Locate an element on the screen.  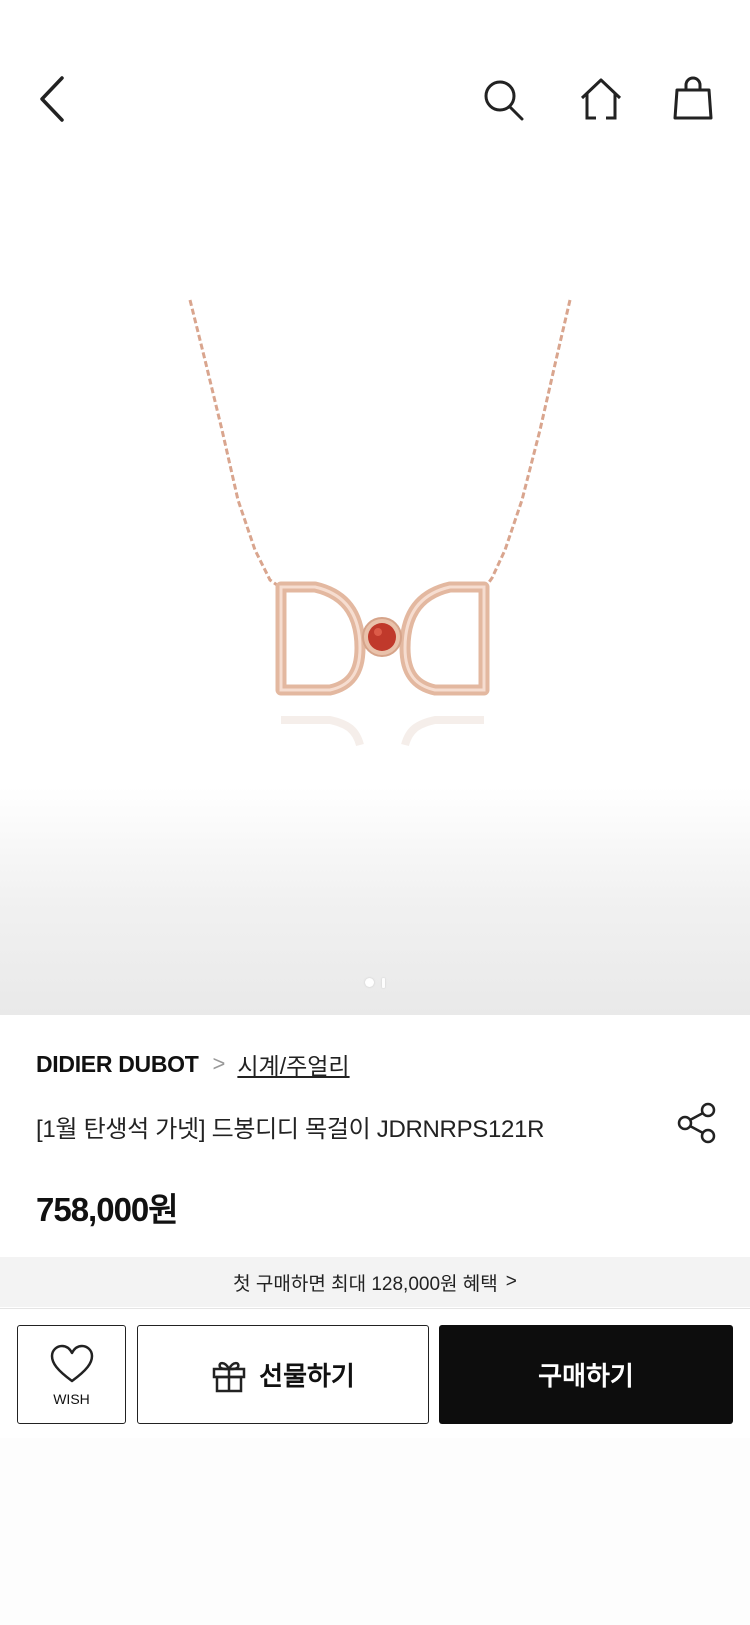
heart-icon is located at coordinates (71, 1363).